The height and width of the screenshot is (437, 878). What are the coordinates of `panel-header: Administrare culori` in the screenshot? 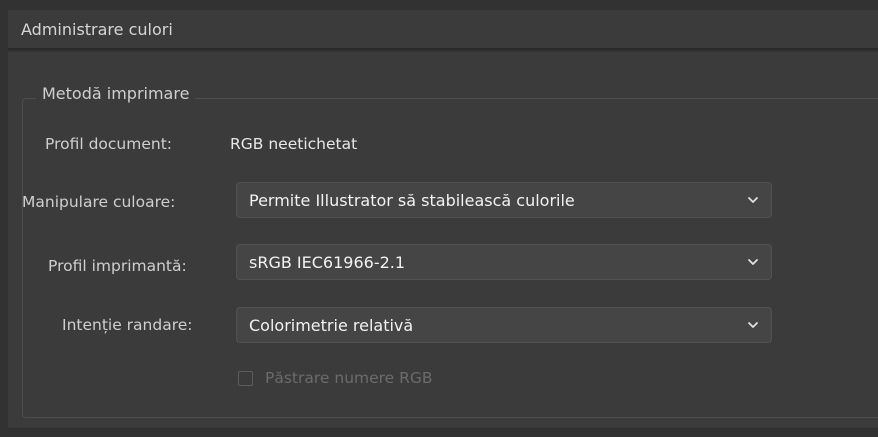 It's located at (443, 30).